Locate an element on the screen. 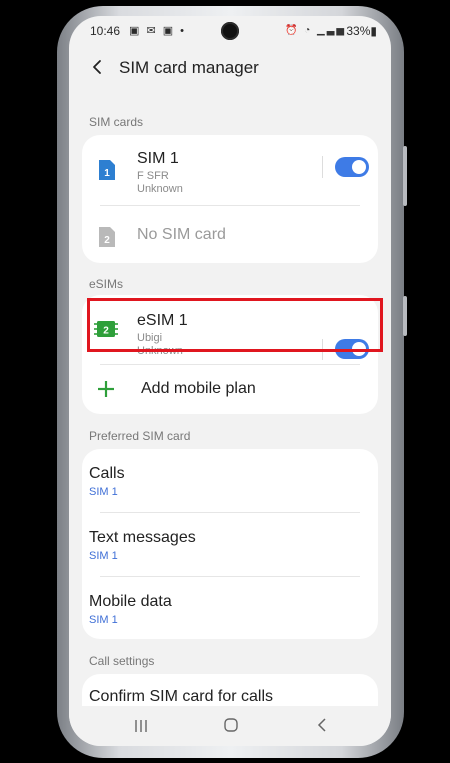 This screenshot has width=450, height=763. sim-cards-card: 1 SIM 1 F SFR Unknown 2 No SIM card is located at coordinates (230, 199).